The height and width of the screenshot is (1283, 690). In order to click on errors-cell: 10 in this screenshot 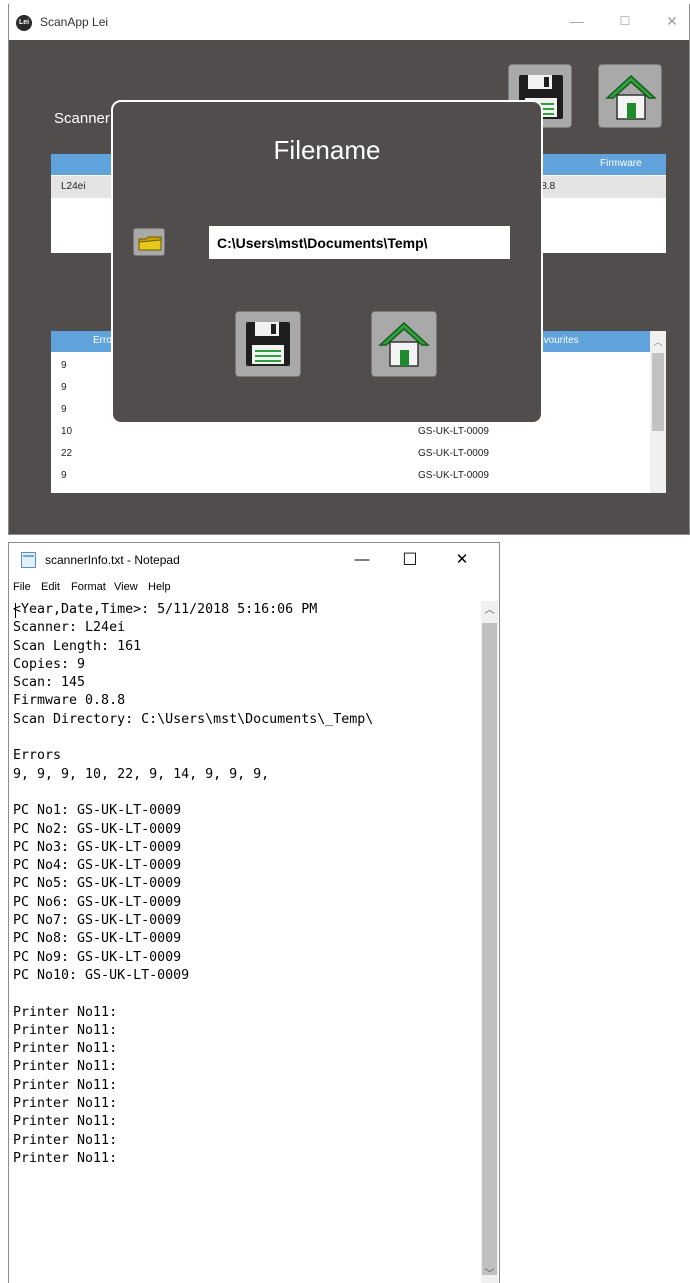, I will do `click(67, 431)`.